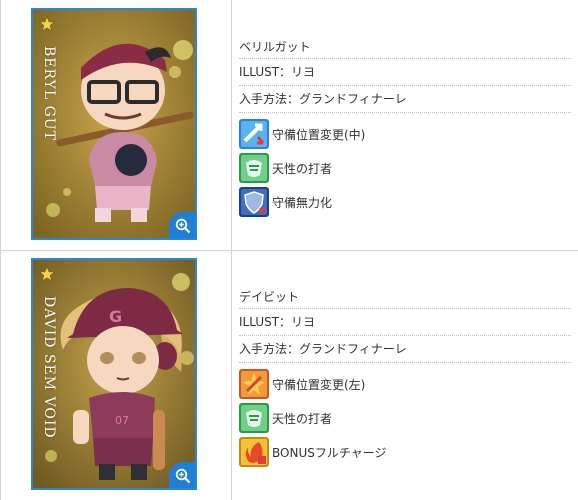  I want to click on skill-label: 守備位置変更(左), so click(319, 384).